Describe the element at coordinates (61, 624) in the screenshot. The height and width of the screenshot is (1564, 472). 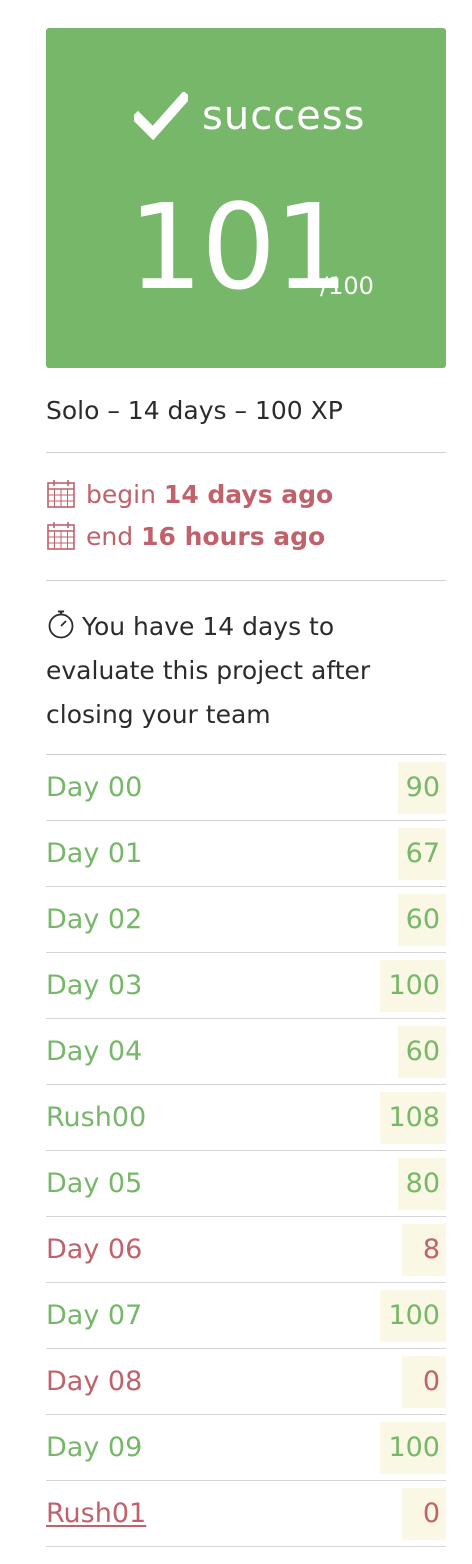
I see `stopwatch-icon` at that location.